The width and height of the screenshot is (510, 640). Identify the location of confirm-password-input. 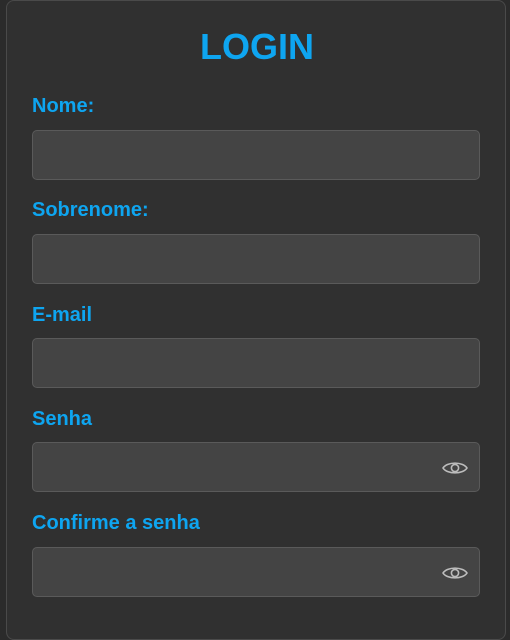
(256, 572).